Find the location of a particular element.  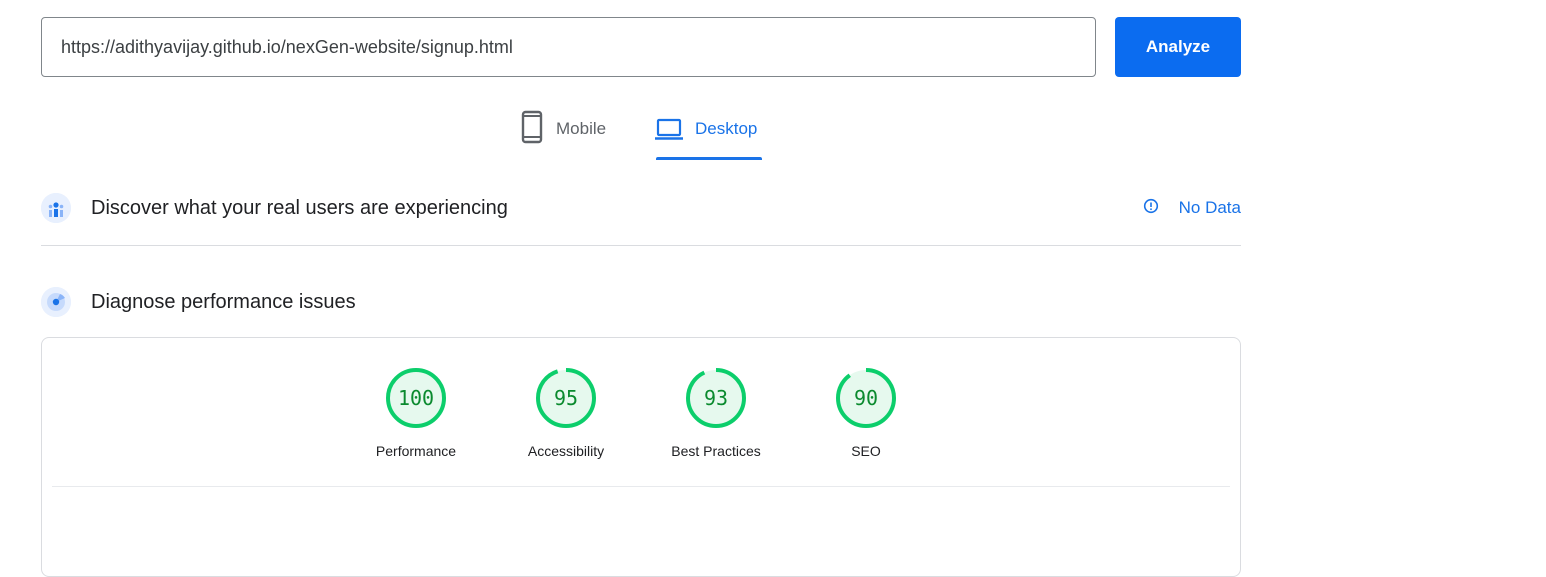

analyze-button: Analyze is located at coordinates (1178, 47).